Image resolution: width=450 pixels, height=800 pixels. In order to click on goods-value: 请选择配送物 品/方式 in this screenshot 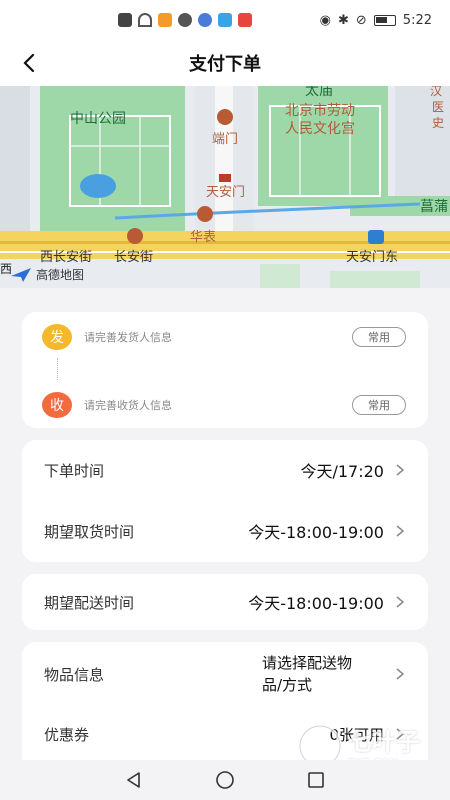, I will do `click(323, 674)`.